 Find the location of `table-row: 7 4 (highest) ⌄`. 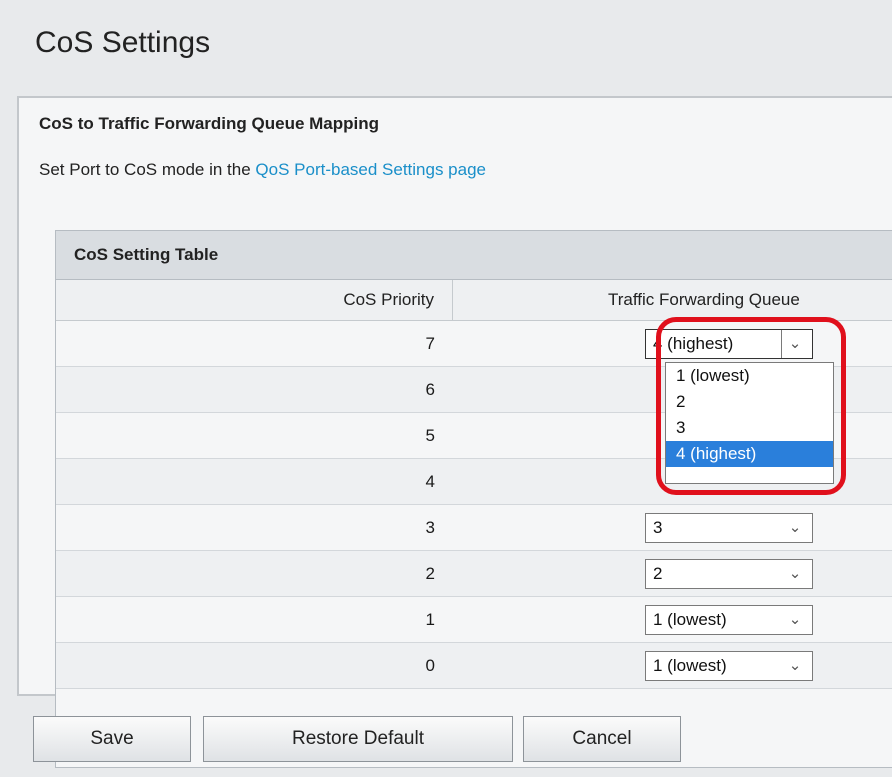

table-row: 7 4 (highest) ⌄ is located at coordinates (474, 344).